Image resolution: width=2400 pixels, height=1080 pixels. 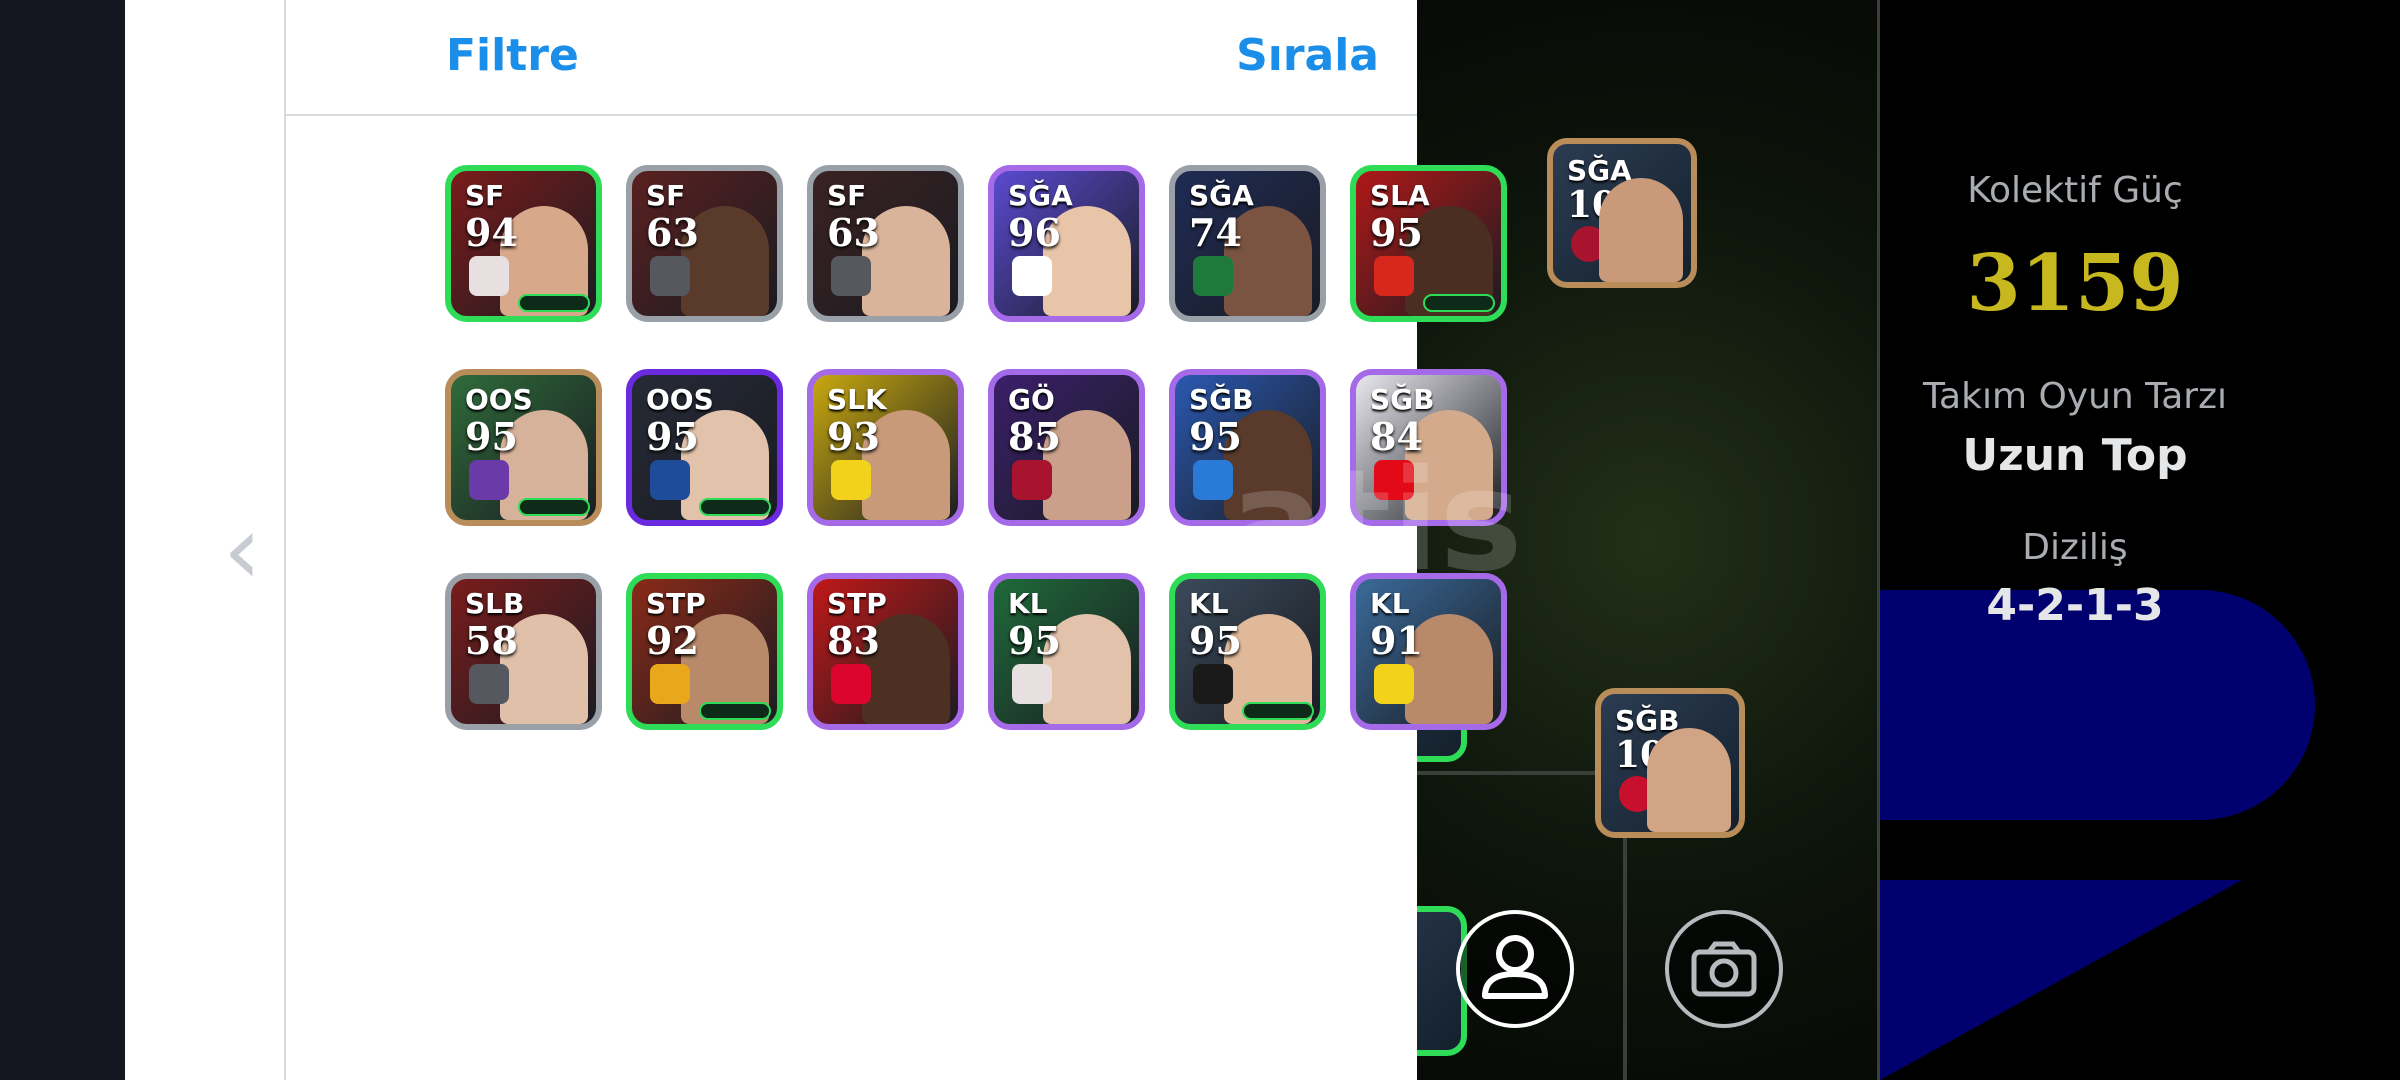 I want to click on player-card: STP 92, so click(x=704, y=651).